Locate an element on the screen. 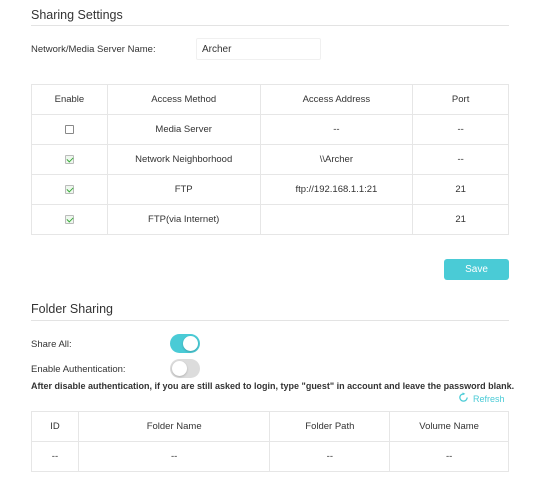 Image resolution: width=540 pixels, height=482 pixels. table-row: -- -- -- -- is located at coordinates (270, 456).